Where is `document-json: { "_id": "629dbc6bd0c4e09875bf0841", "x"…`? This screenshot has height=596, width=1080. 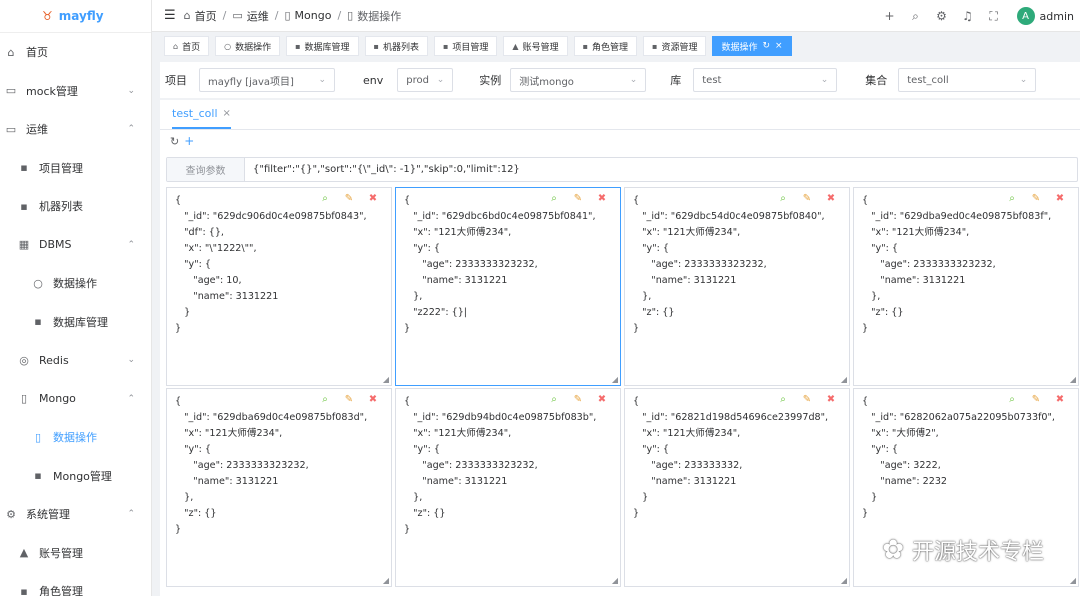
document-json: { "_id": "629dbc6bd0c4e09875bf0841", "x"… is located at coordinates (508, 262).